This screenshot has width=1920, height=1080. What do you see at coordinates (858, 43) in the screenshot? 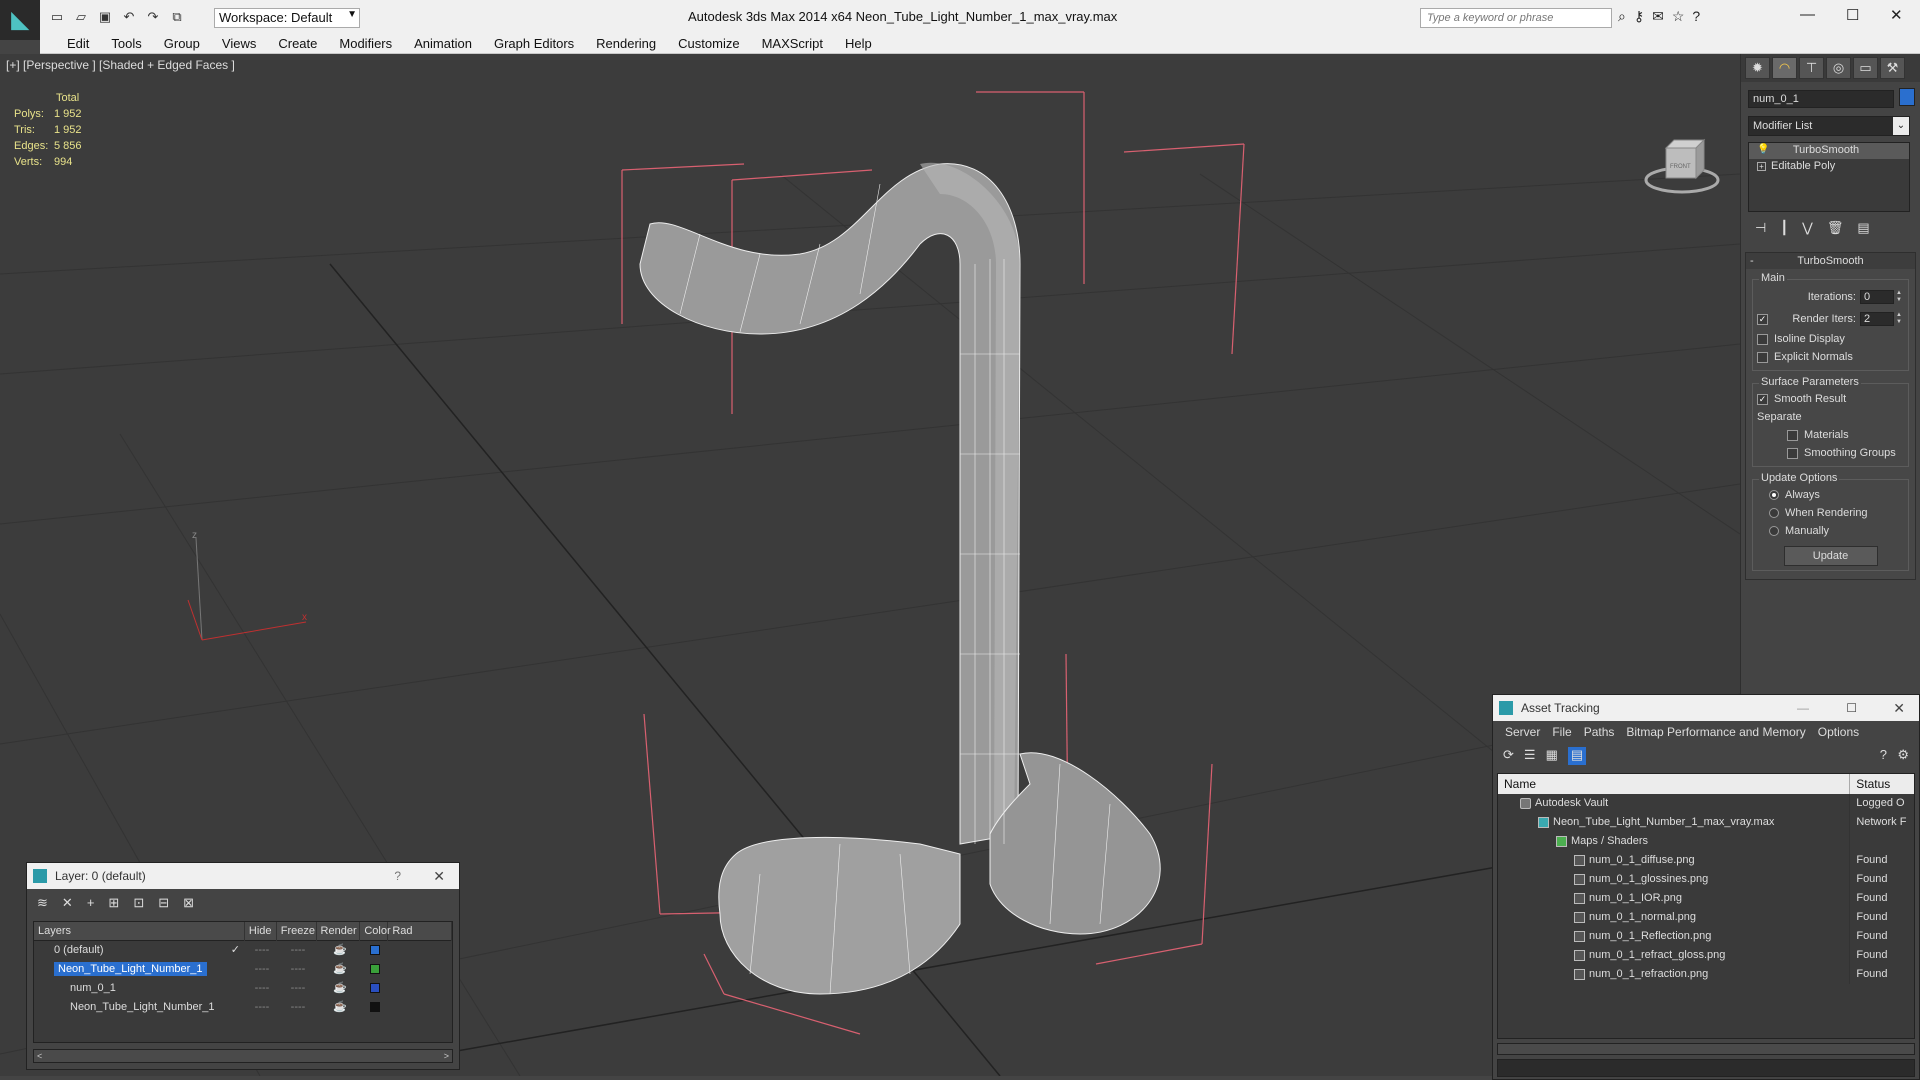
I see `menu-help: Help` at bounding box center [858, 43].